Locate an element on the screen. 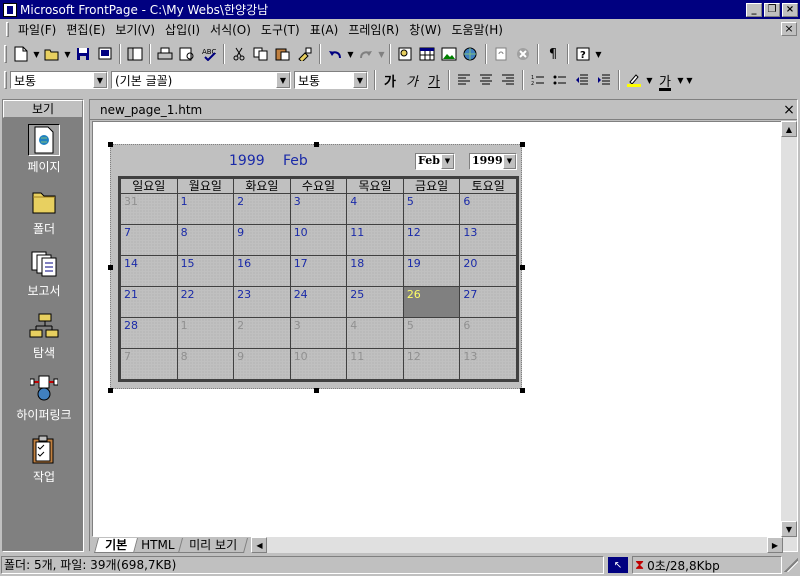  calendar-day: 5 is located at coordinates (431, 333).